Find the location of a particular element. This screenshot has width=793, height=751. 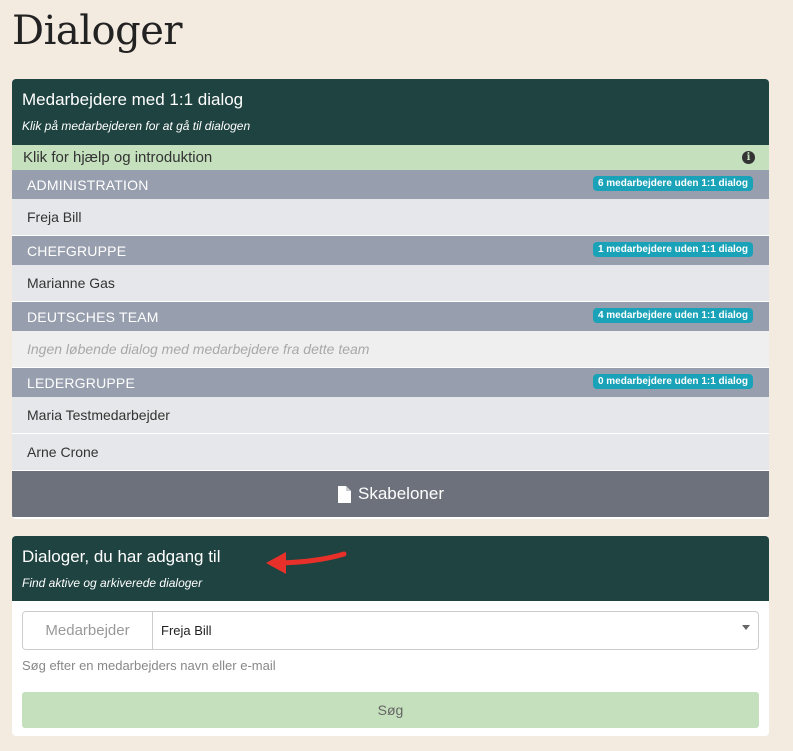

info-icon: i is located at coordinates (748, 157).